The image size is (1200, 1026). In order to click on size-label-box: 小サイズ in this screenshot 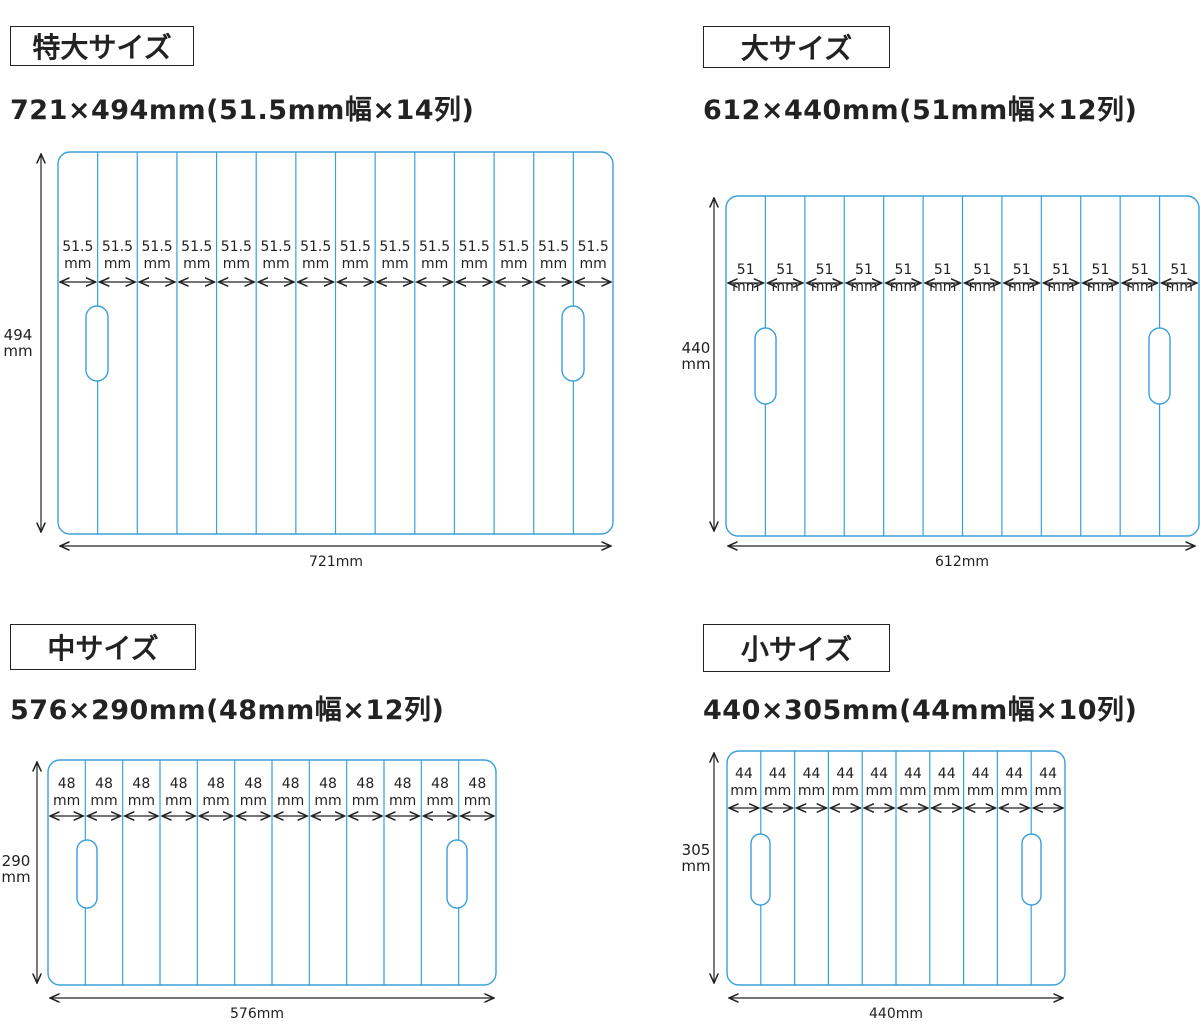, I will do `click(796, 648)`.